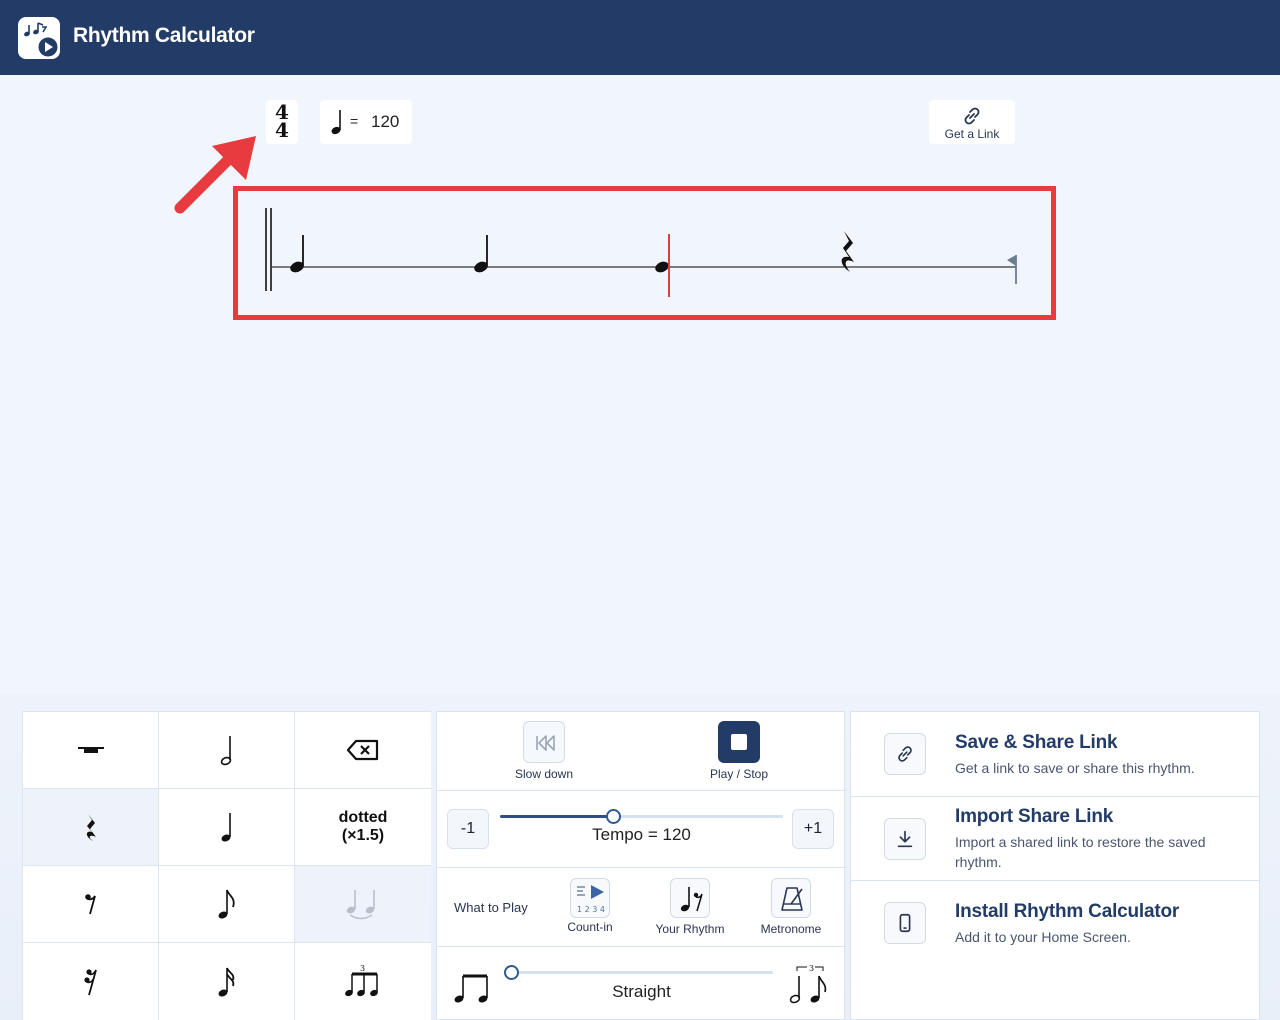 This screenshot has width=1280, height=1020. I want to click on sixteenth-rest-button, so click(90, 981).